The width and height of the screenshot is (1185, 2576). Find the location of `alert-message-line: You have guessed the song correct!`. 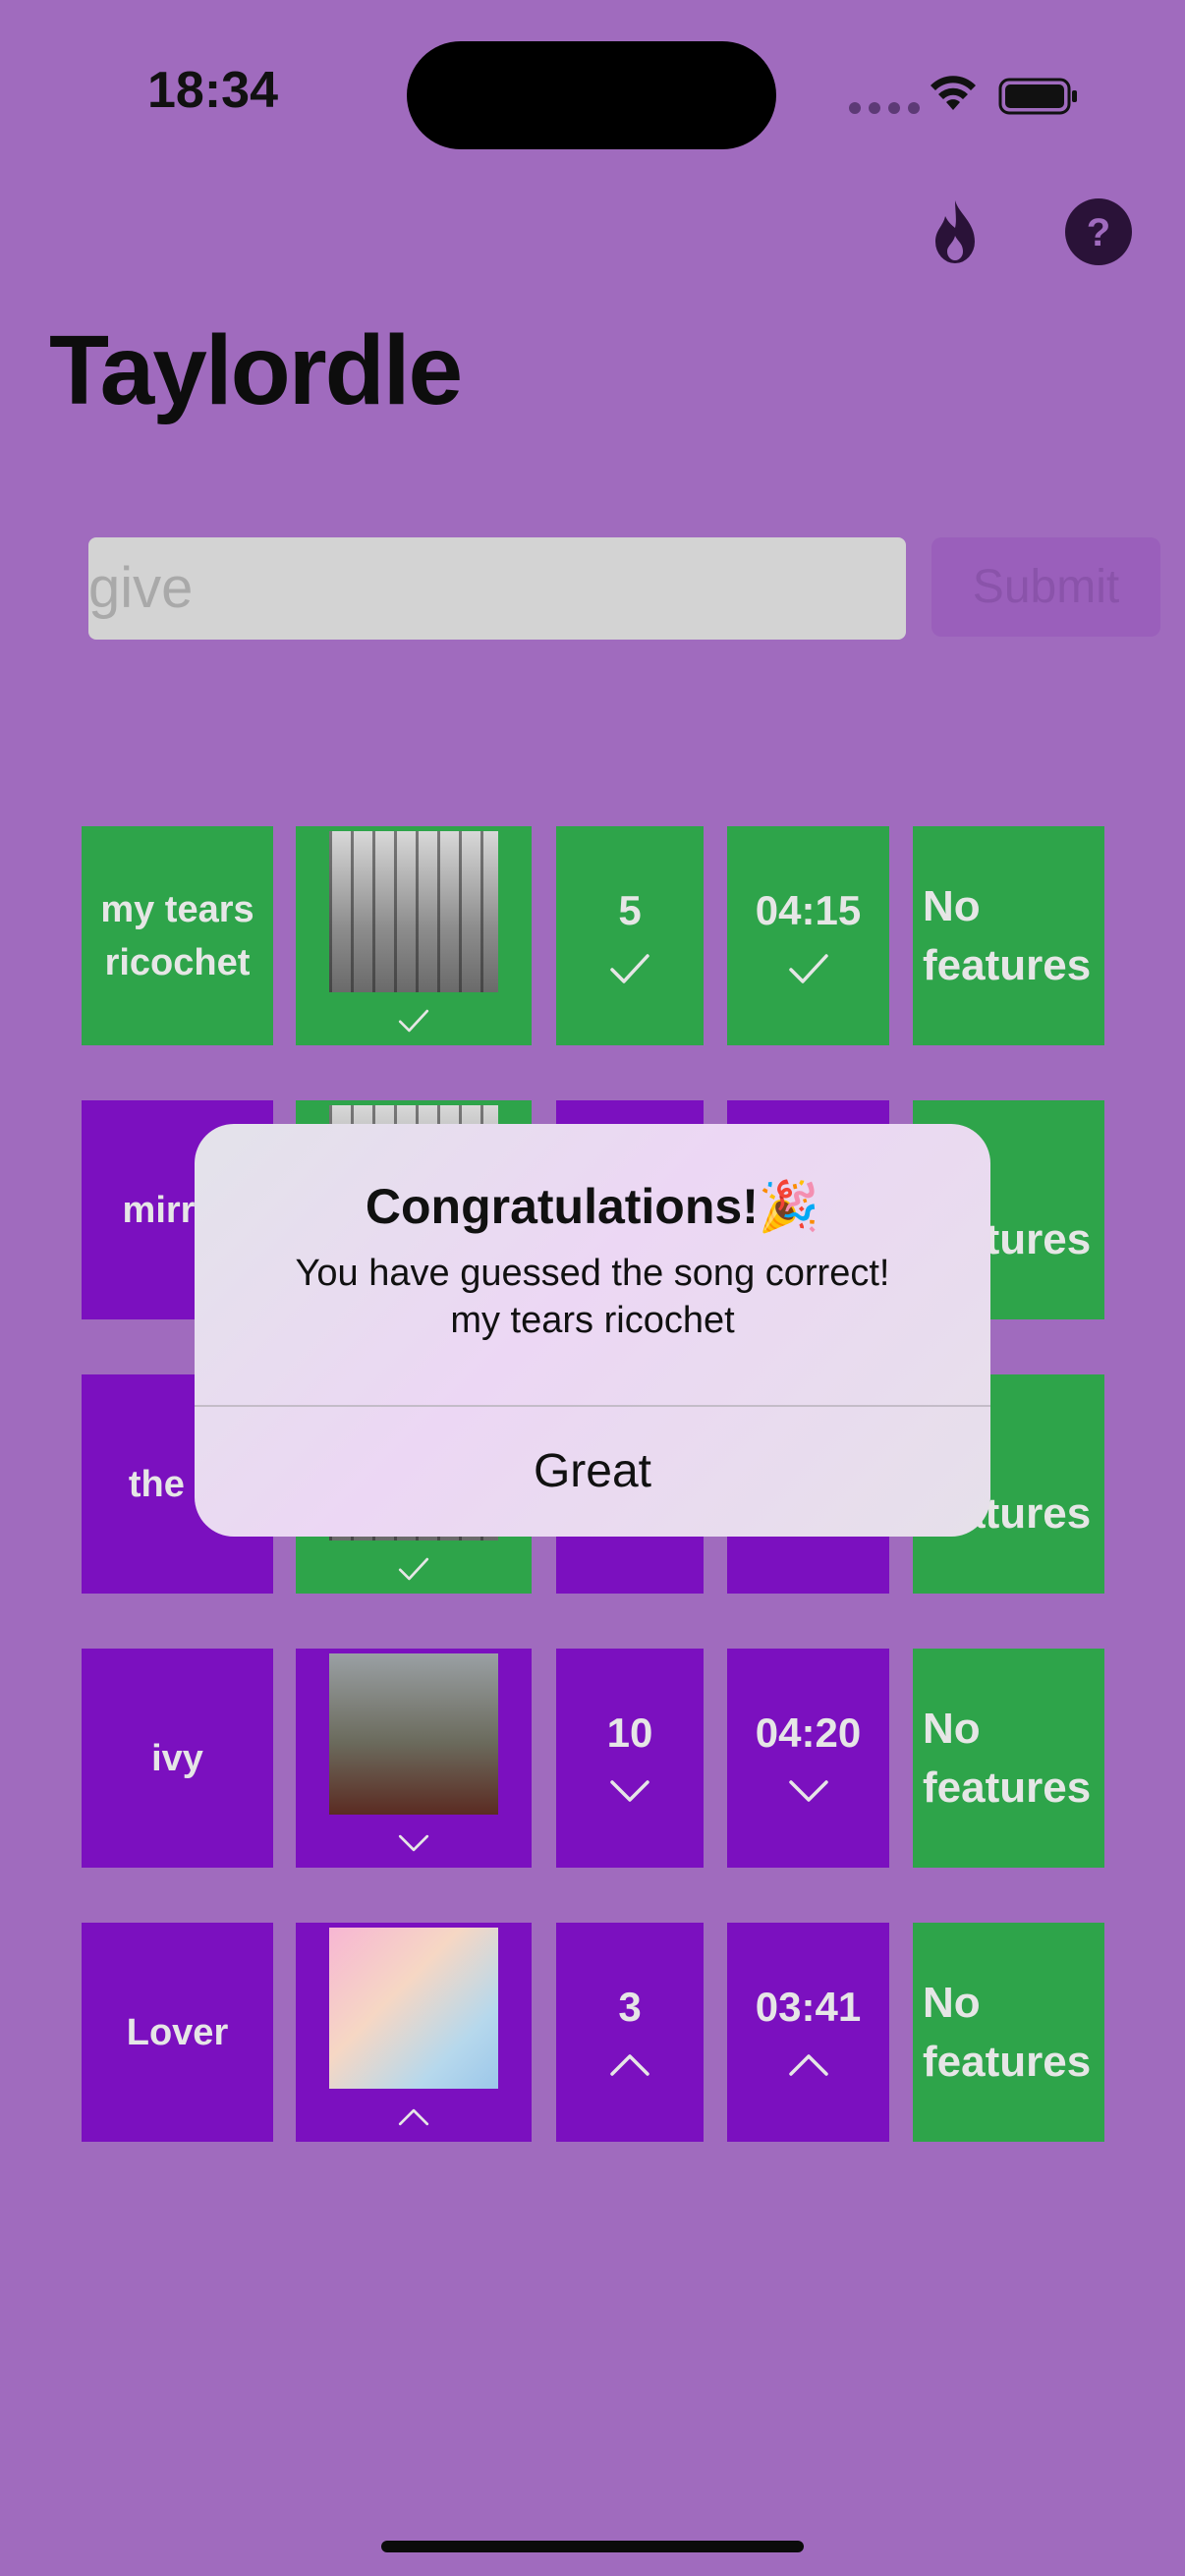

alert-message-line: You have guessed the song correct! is located at coordinates (592, 1273).